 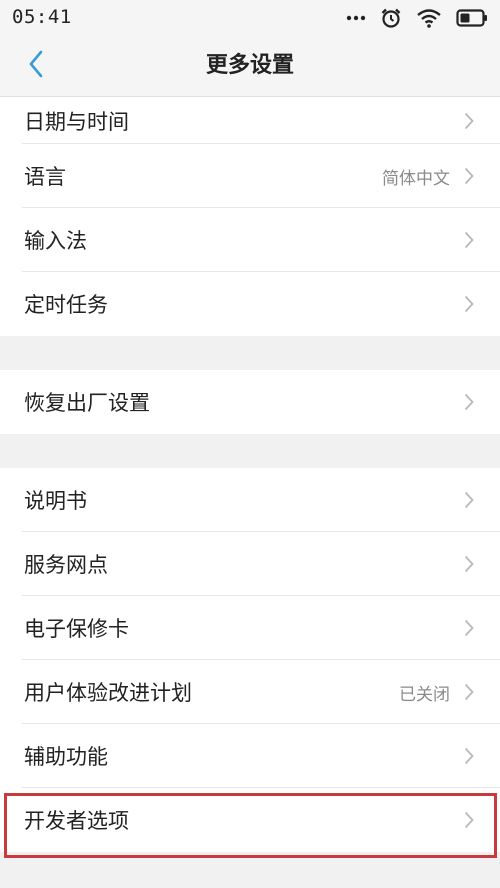 What do you see at coordinates (108, 693) in the screenshot?
I see `row-label: 用户体验改进计划` at bounding box center [108, 693].